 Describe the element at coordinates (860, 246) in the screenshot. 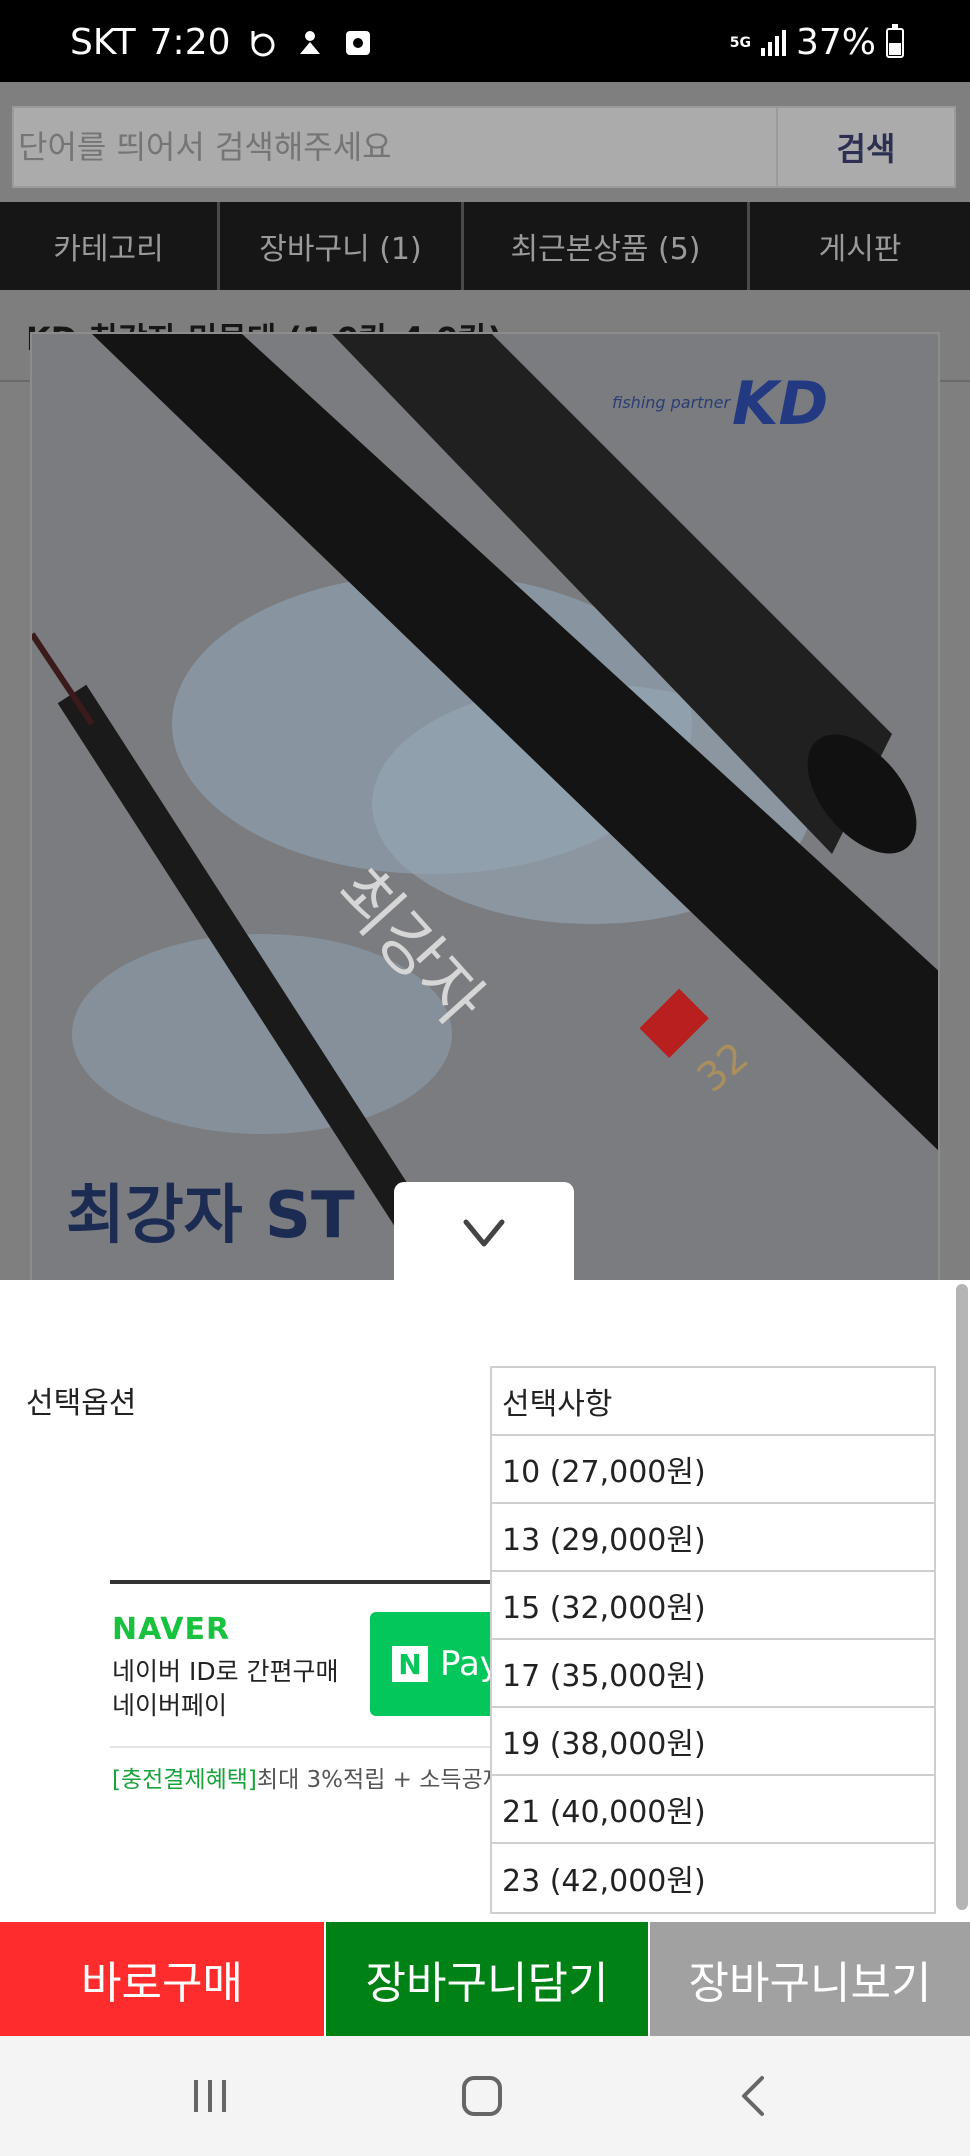

I see `nav-board: 게시판` at that location.